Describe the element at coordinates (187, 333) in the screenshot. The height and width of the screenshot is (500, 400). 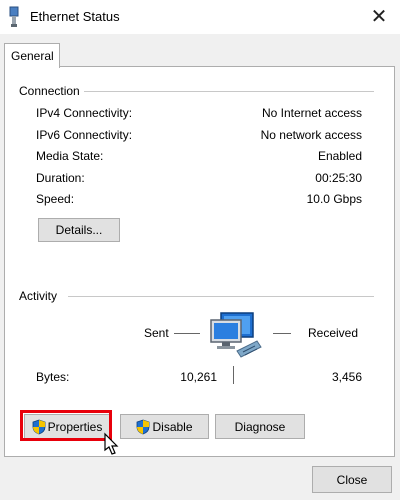
I see `sent-line` at that location.